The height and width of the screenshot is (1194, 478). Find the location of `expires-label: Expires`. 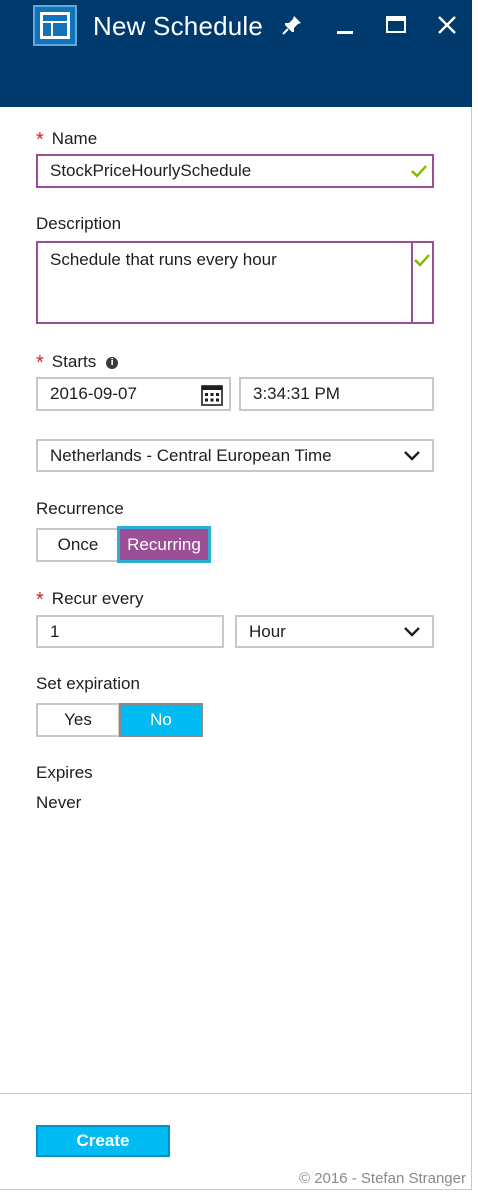

expires-label: Expires is located at coordinates (64, 772).